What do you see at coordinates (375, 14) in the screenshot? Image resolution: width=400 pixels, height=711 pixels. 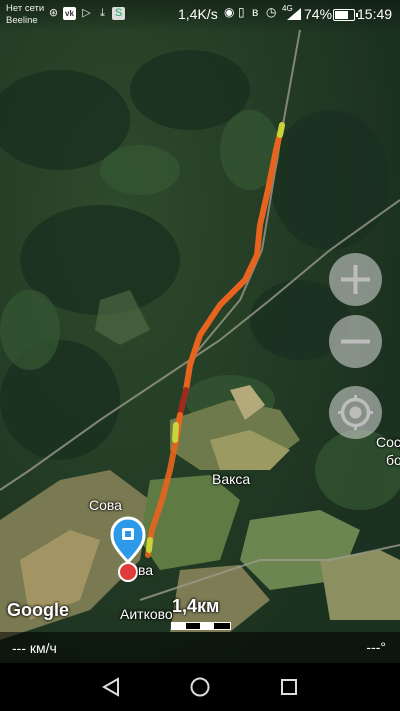 I see `clock: 15:49` at bounding box center [375, 14].